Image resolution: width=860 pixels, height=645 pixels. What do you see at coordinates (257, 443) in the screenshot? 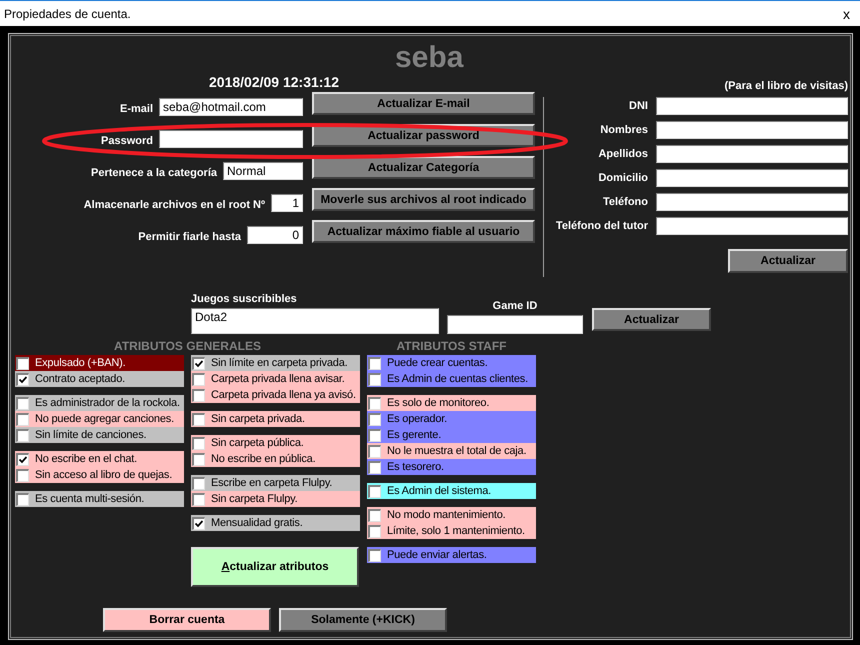
I see `attribute-label: Sin carpeta pública.` at bounding box center [257, 443].